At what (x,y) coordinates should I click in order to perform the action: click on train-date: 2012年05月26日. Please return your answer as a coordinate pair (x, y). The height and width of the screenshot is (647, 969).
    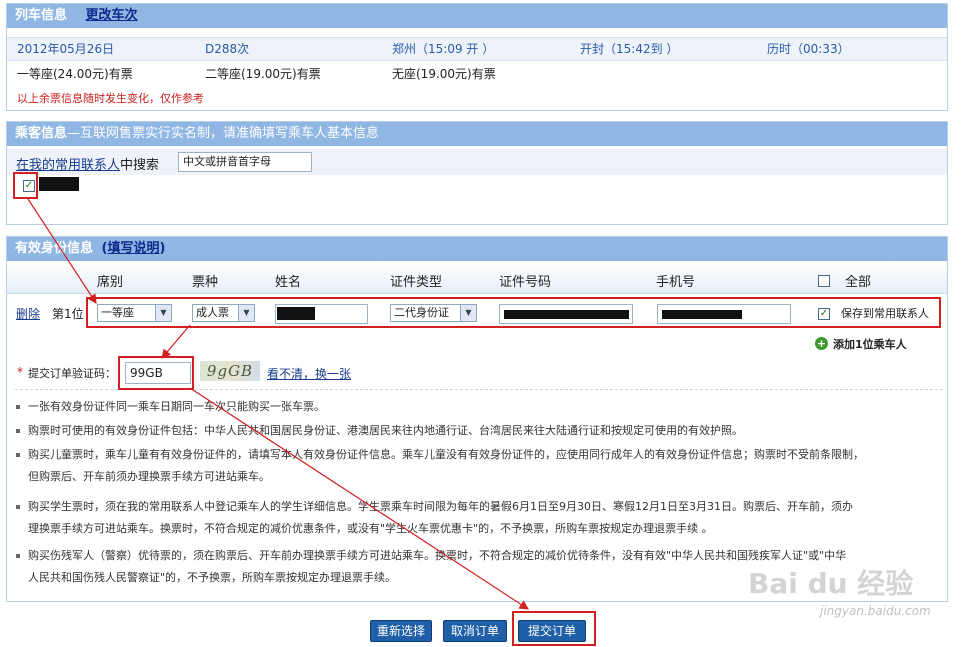
    Looking at the image, I should click on (66, 49).